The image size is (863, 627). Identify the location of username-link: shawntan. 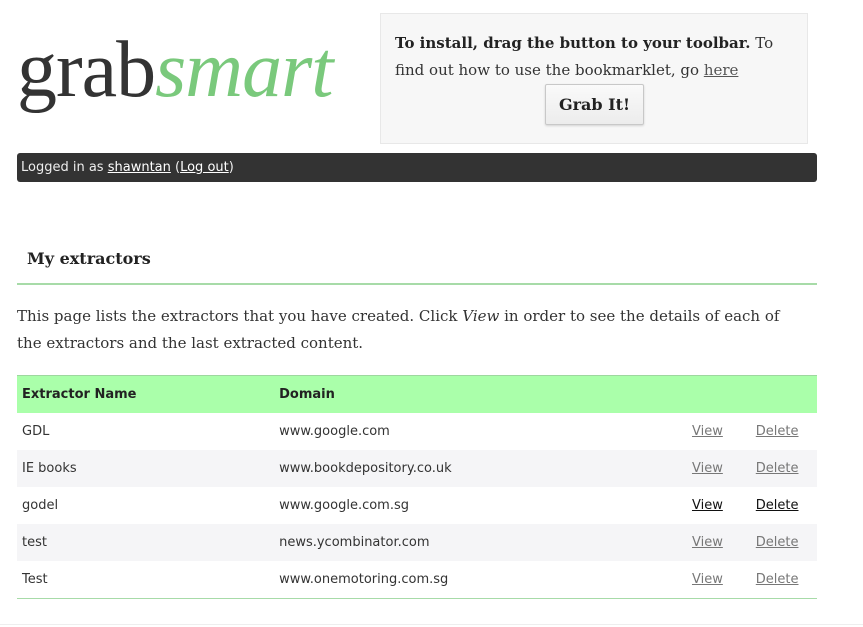
(139, 167).